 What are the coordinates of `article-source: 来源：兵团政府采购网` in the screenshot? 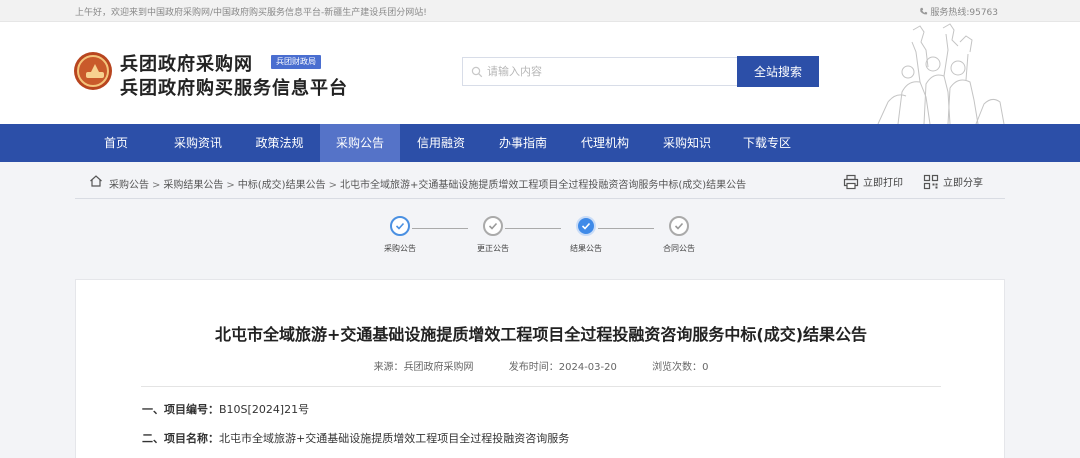 It's located at (424, 367).